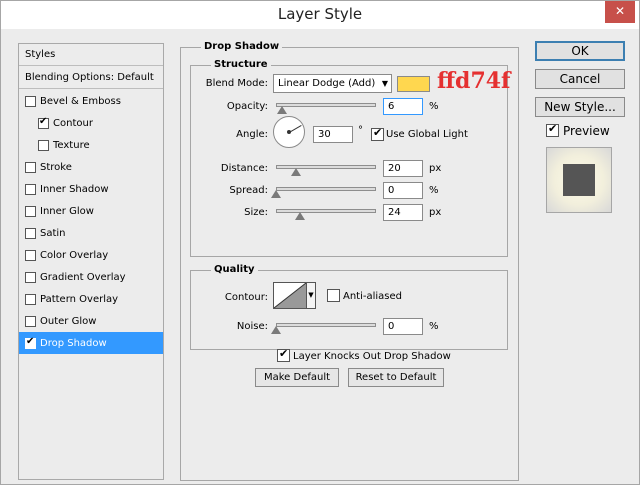  I want to click on list-item-label: Contour, so click(73, 123).